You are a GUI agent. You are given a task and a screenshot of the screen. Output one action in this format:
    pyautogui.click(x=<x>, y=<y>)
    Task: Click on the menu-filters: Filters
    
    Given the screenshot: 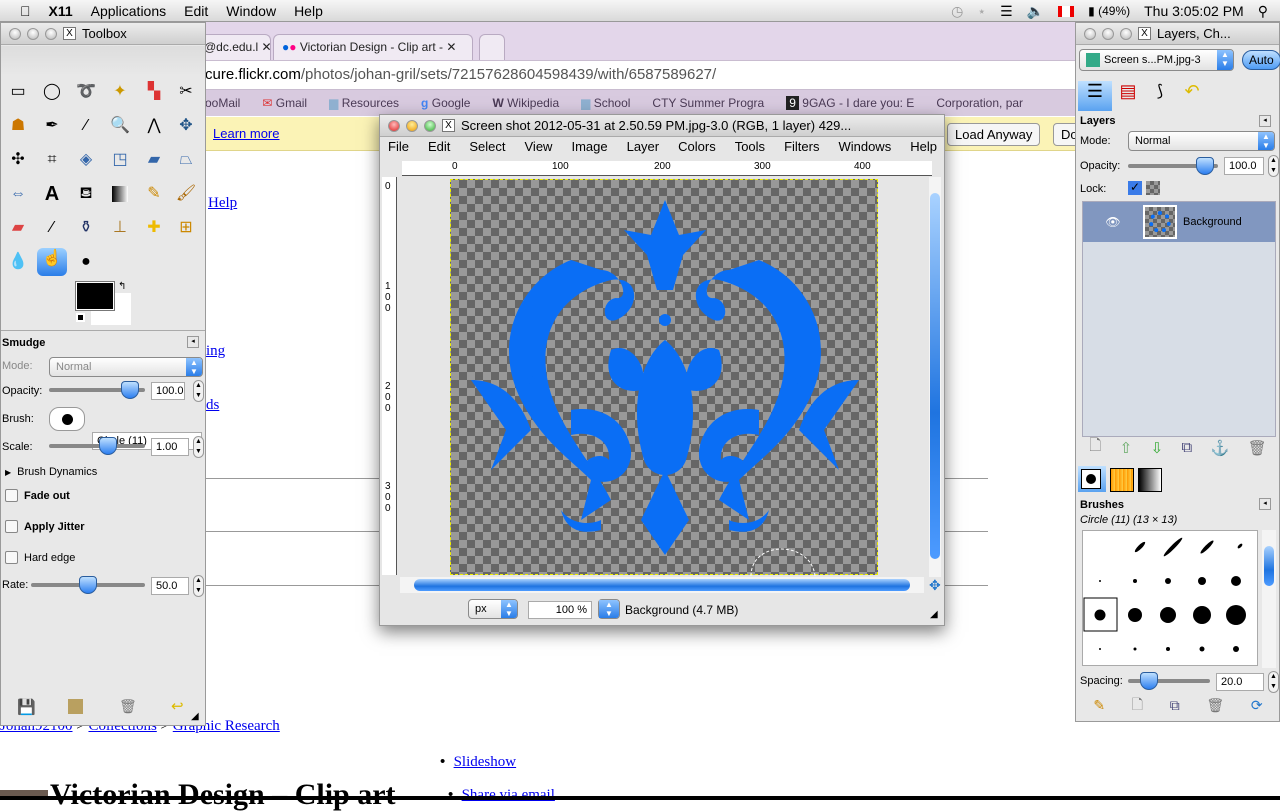 What is the action you would take?
    pyautogui.click(x=801, y=148)
    